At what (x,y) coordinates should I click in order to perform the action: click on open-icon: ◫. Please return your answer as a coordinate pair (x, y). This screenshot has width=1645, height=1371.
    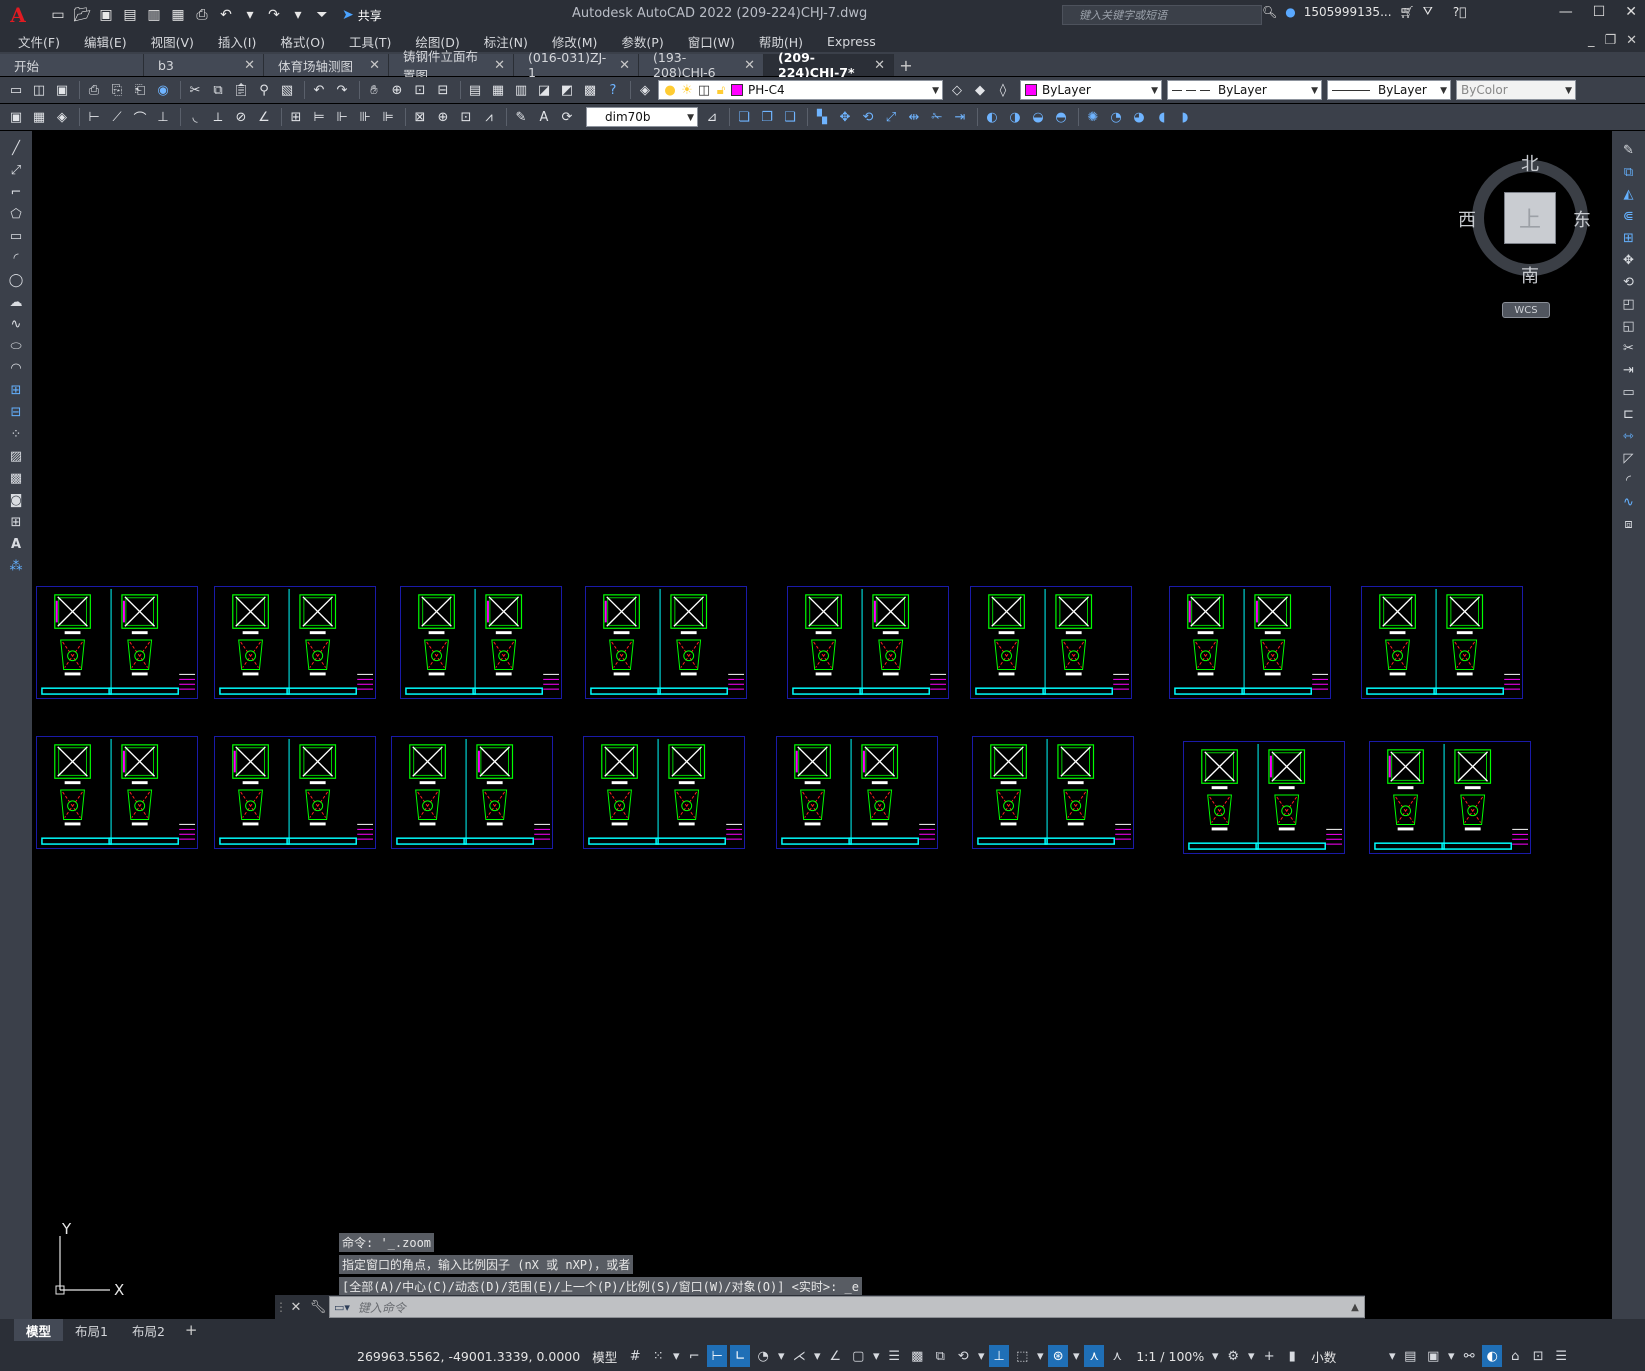
    Looking at the image, I should click on (39, 90).